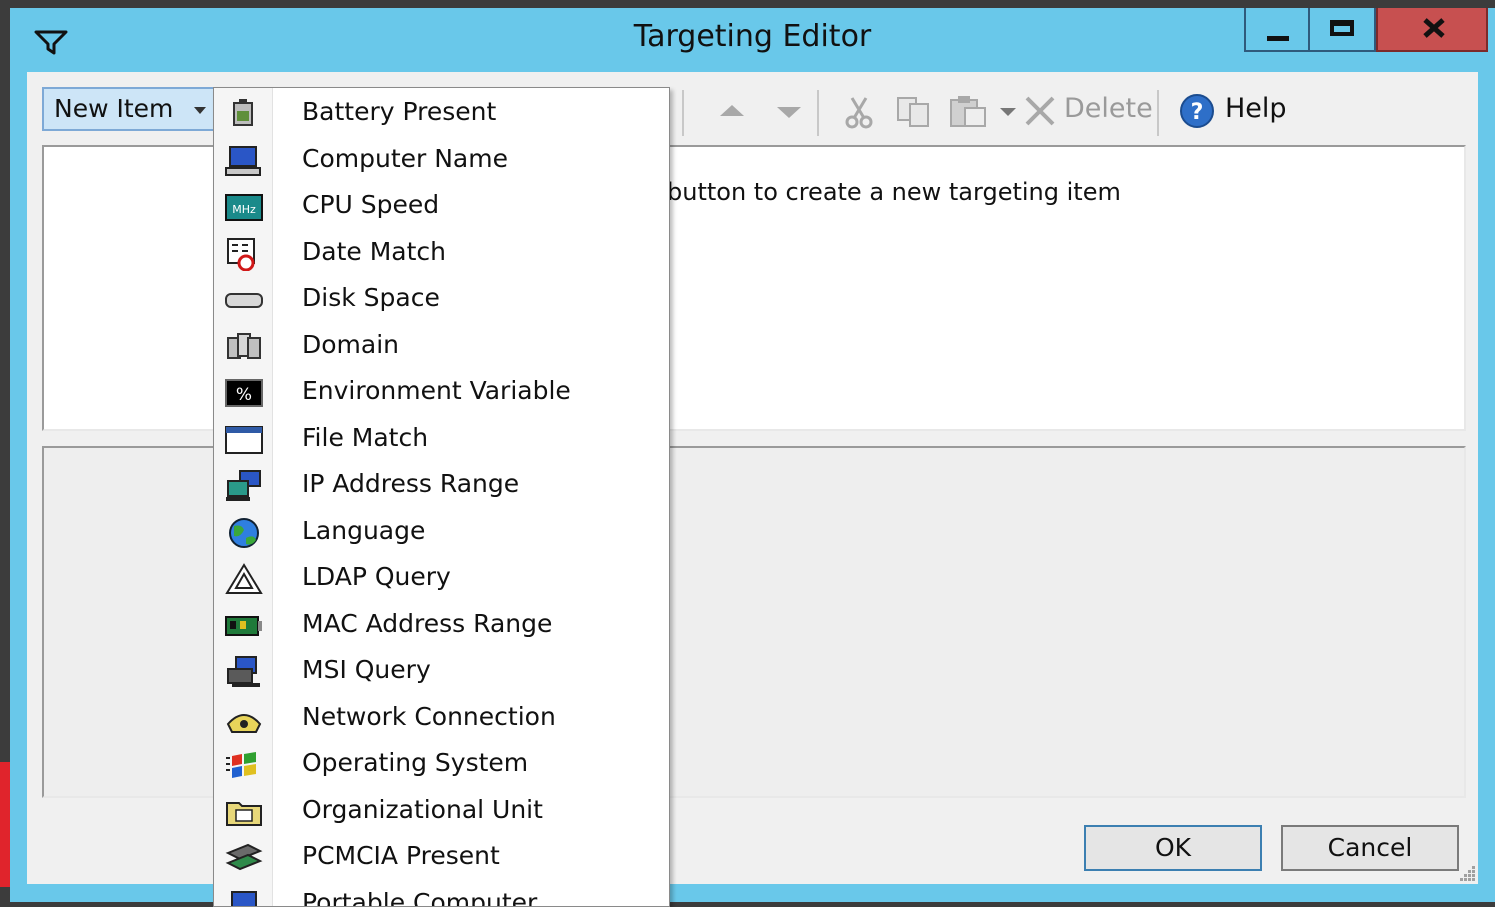  Describe the element at coordinates (441, 347) in the screenshot. I see `menu-item-domain: Domain` at that location.